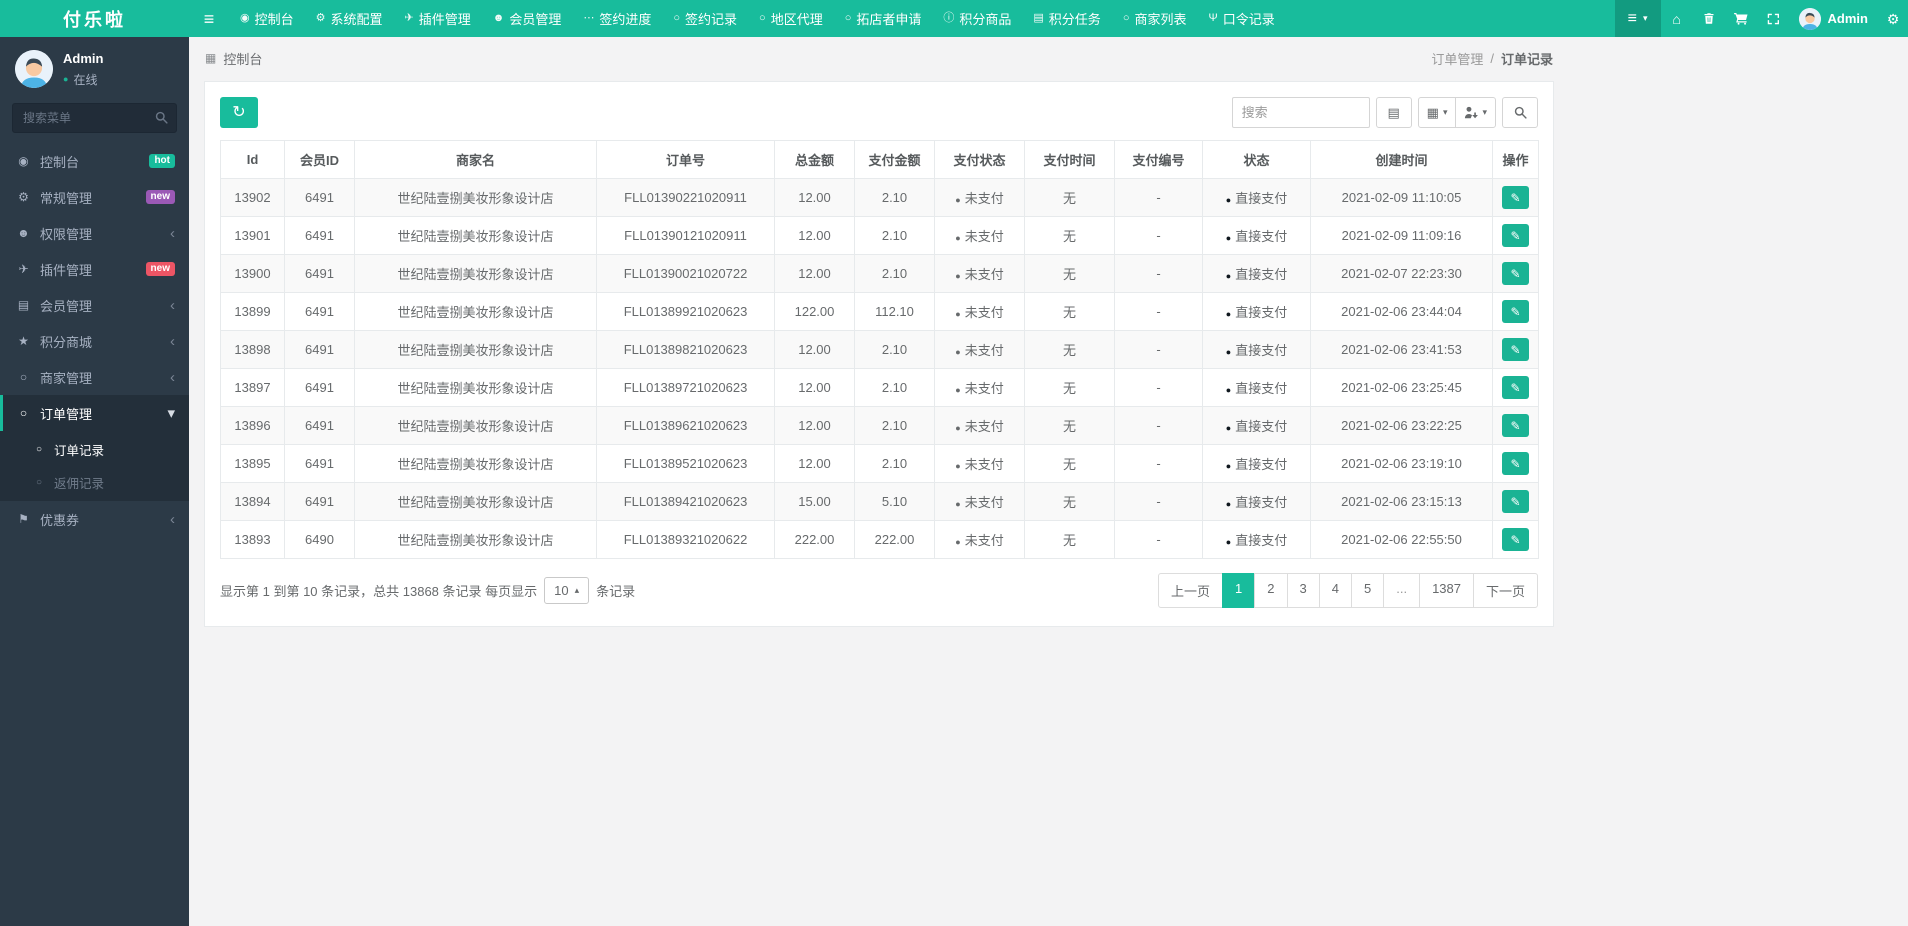  I want to click on trash-icon, so click(1709, 18).